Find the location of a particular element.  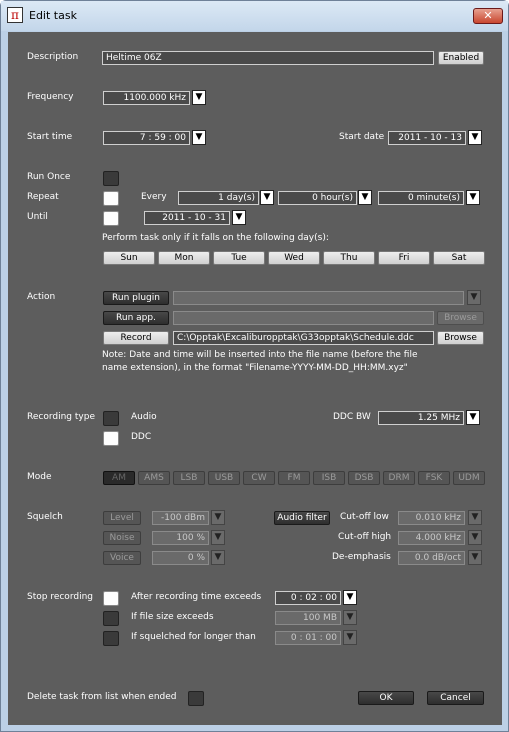

cutoff-low-dropdown-icon: ▼ is located at coordinates (475, 517).